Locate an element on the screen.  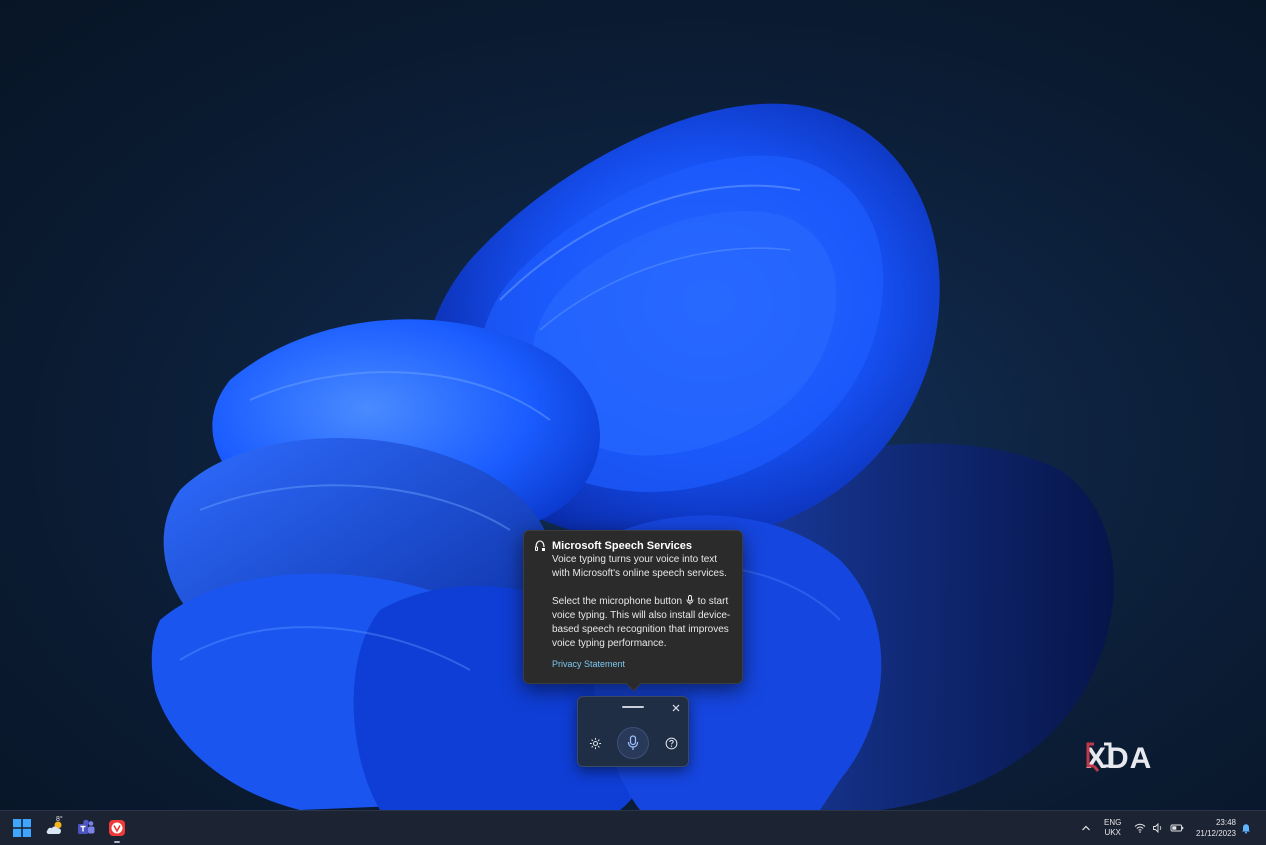
battery-icon is located at coordinates (1177, 828).